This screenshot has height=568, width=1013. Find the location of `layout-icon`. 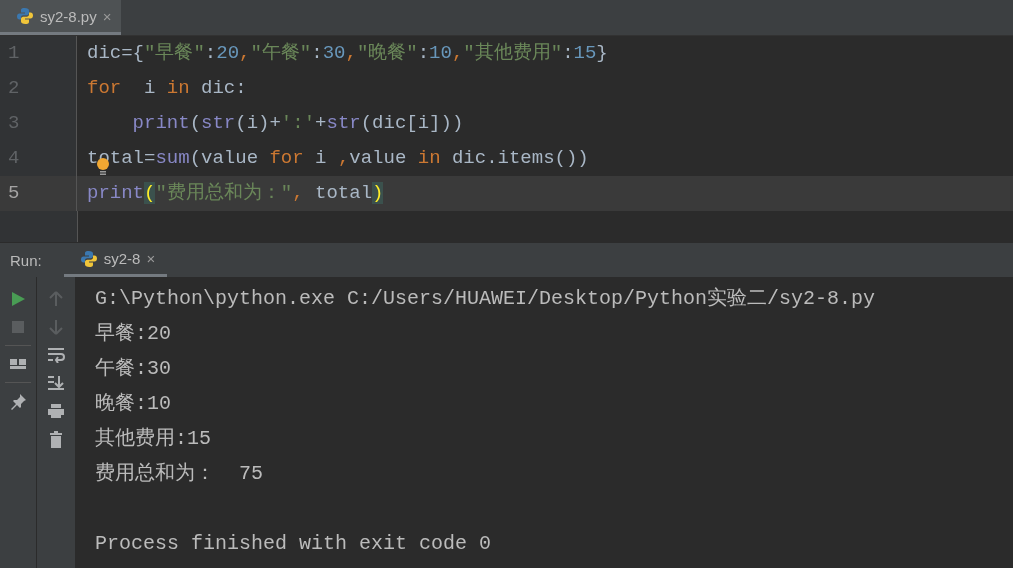

layout-icon is located at coordinates (18, 364).